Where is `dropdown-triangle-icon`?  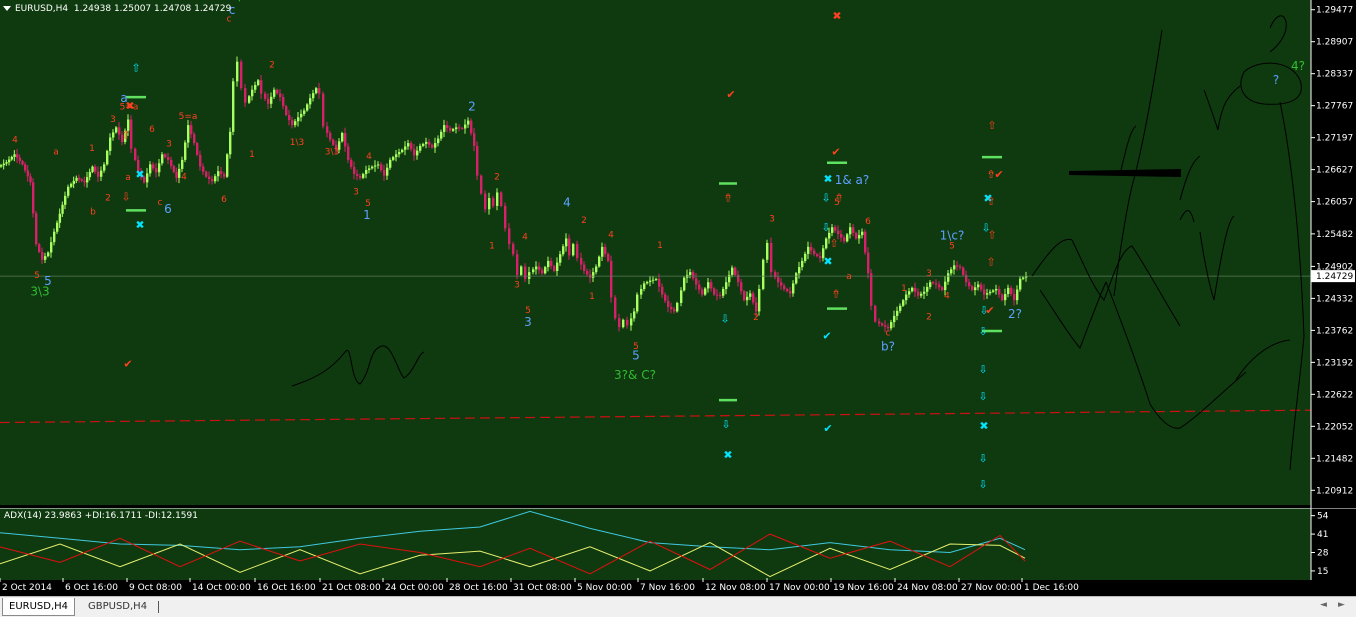 dropdown-triangle-icon is located at coordinates (7, 8).